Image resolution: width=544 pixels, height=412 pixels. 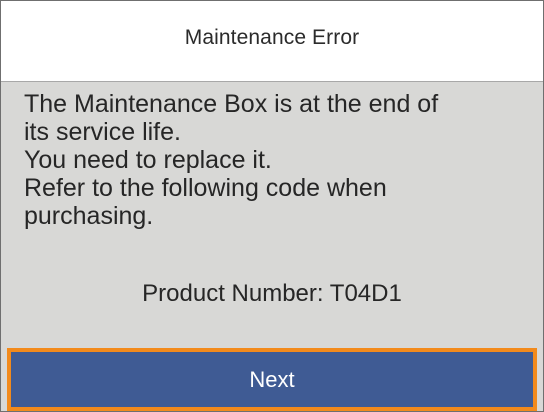 What do you see at coordinates (102, 132) in the screenshot?
I see `message-line: its service life.` at bounding box center [102, 132].